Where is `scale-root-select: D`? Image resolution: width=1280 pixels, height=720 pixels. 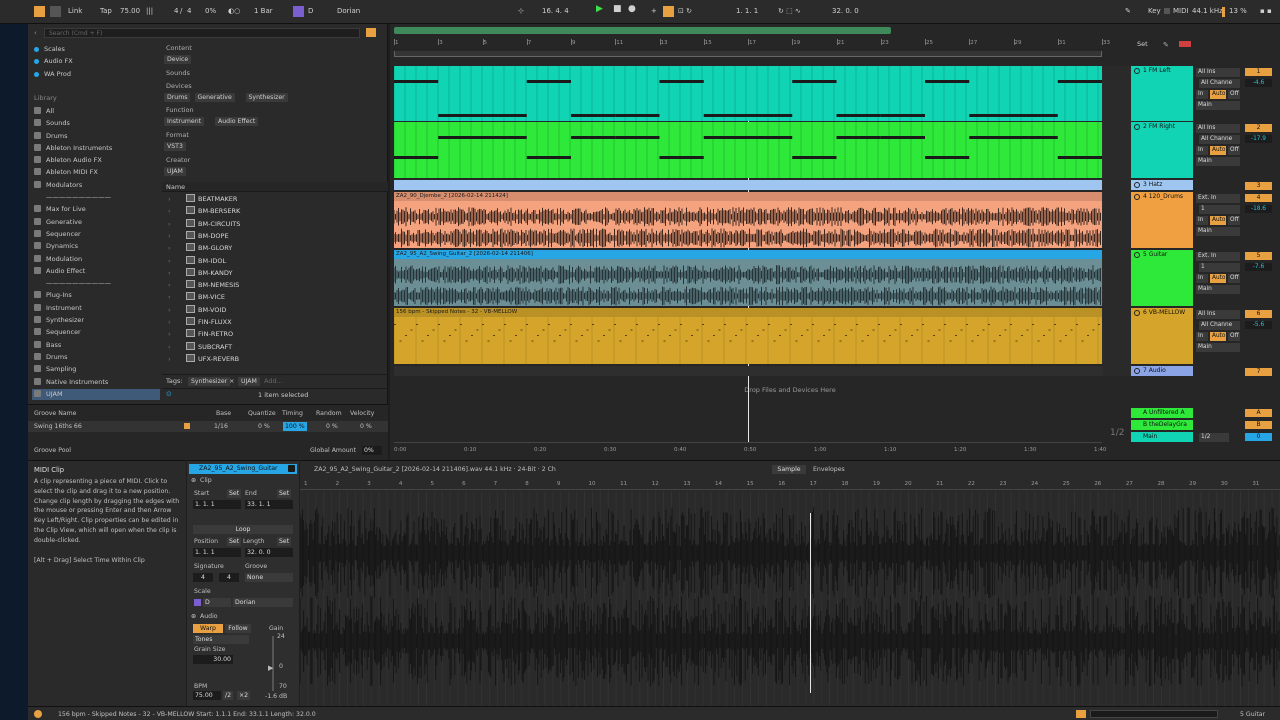
scale-root-select: D is located at coordinates (310, 11).